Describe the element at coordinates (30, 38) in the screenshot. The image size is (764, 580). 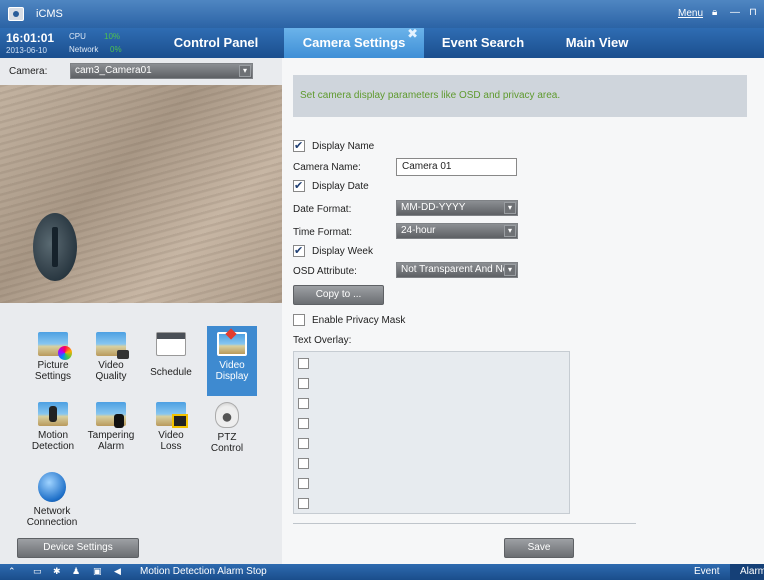
I see `clock-time: 16:01:01` at that location.